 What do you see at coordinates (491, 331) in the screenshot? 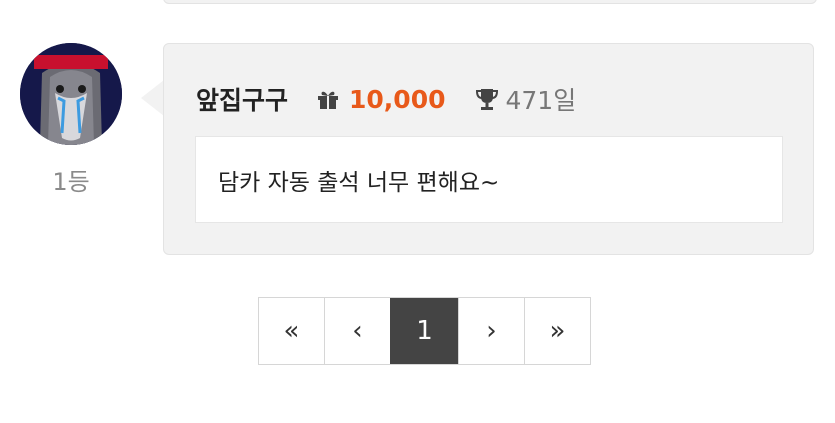
I see `next-page-button: ›` at bounding box center [491, 331].